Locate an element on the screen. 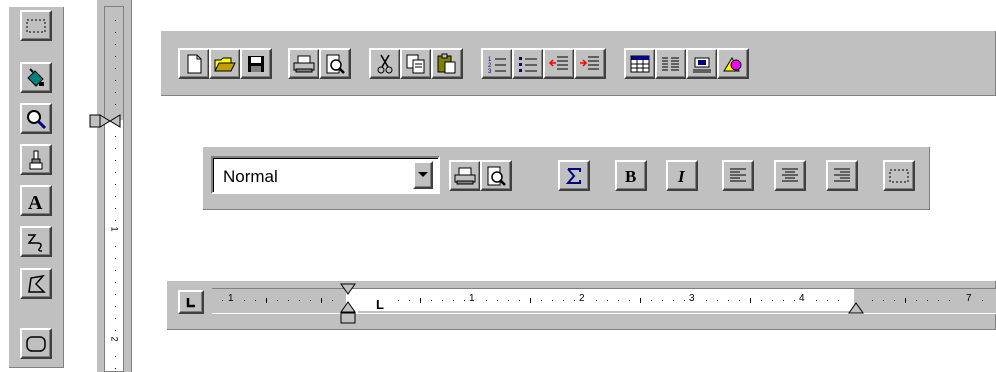  style-dropdown: Normal is located at coordinates (325, 175).